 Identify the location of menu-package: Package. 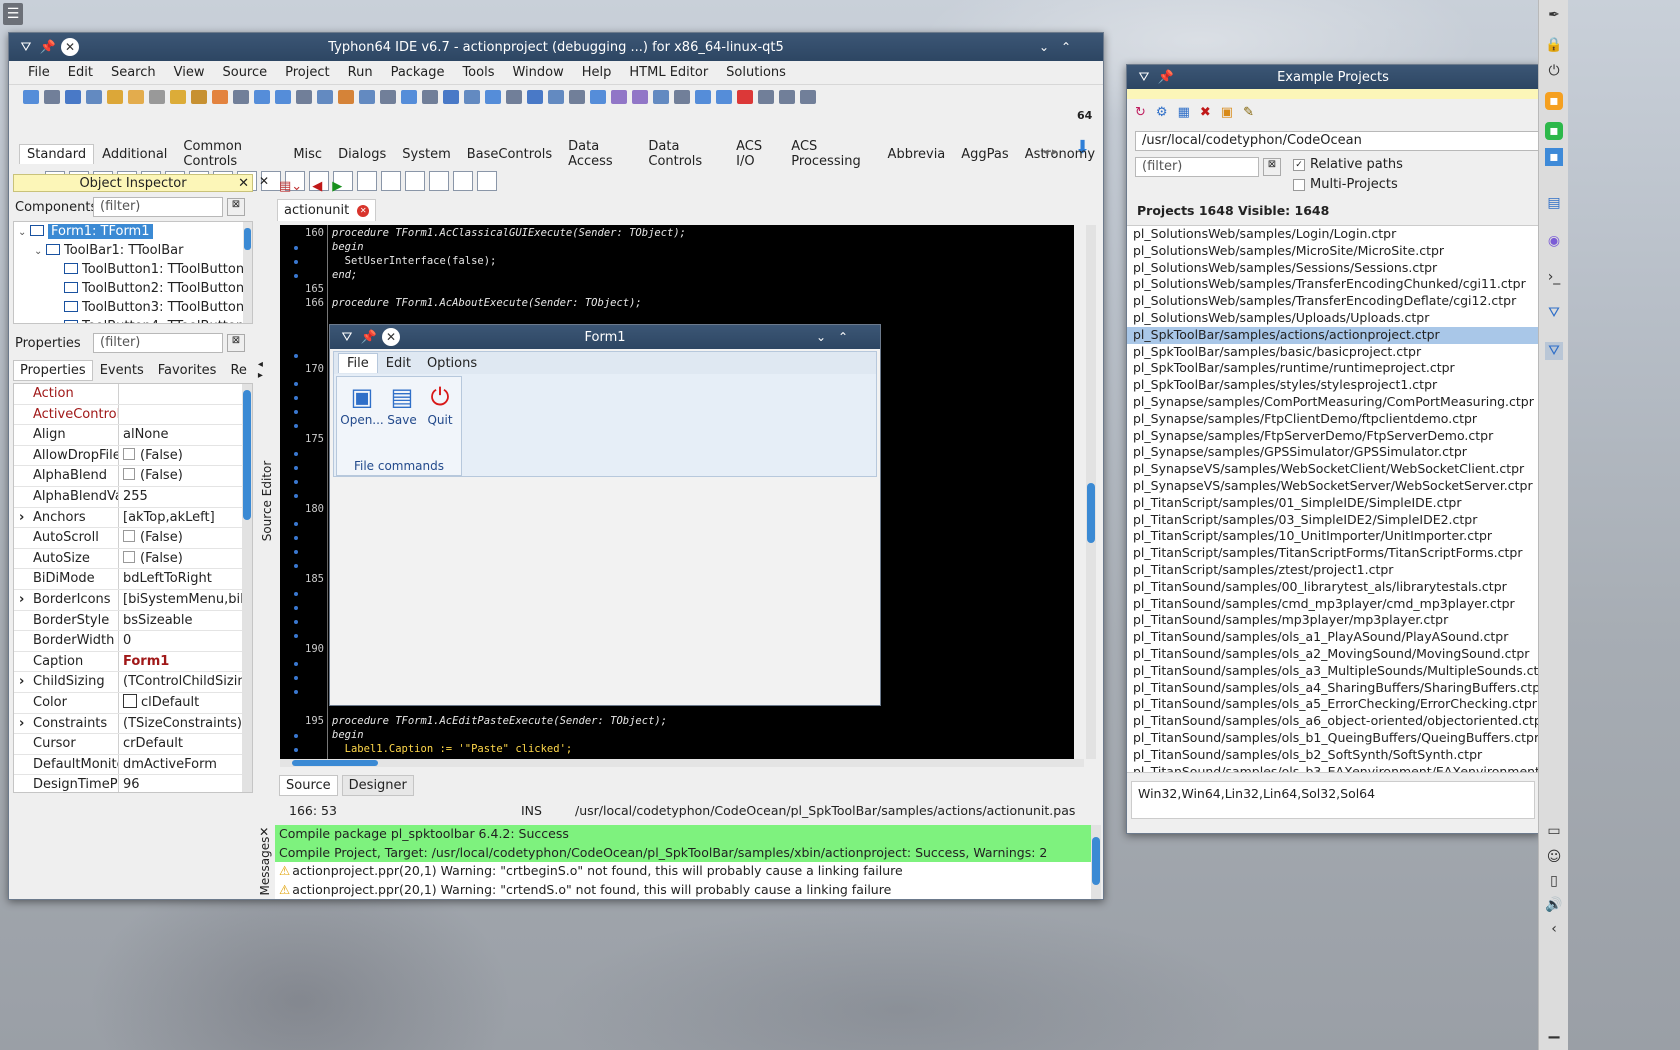
(418, 72).